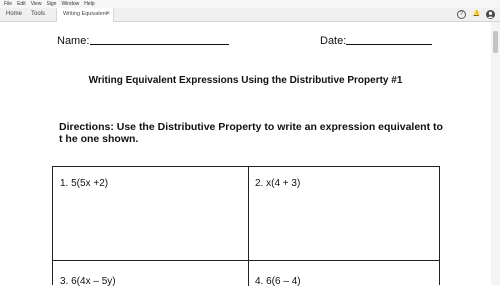  I want to click on grid-divider-horizontal, so click(246, 260).